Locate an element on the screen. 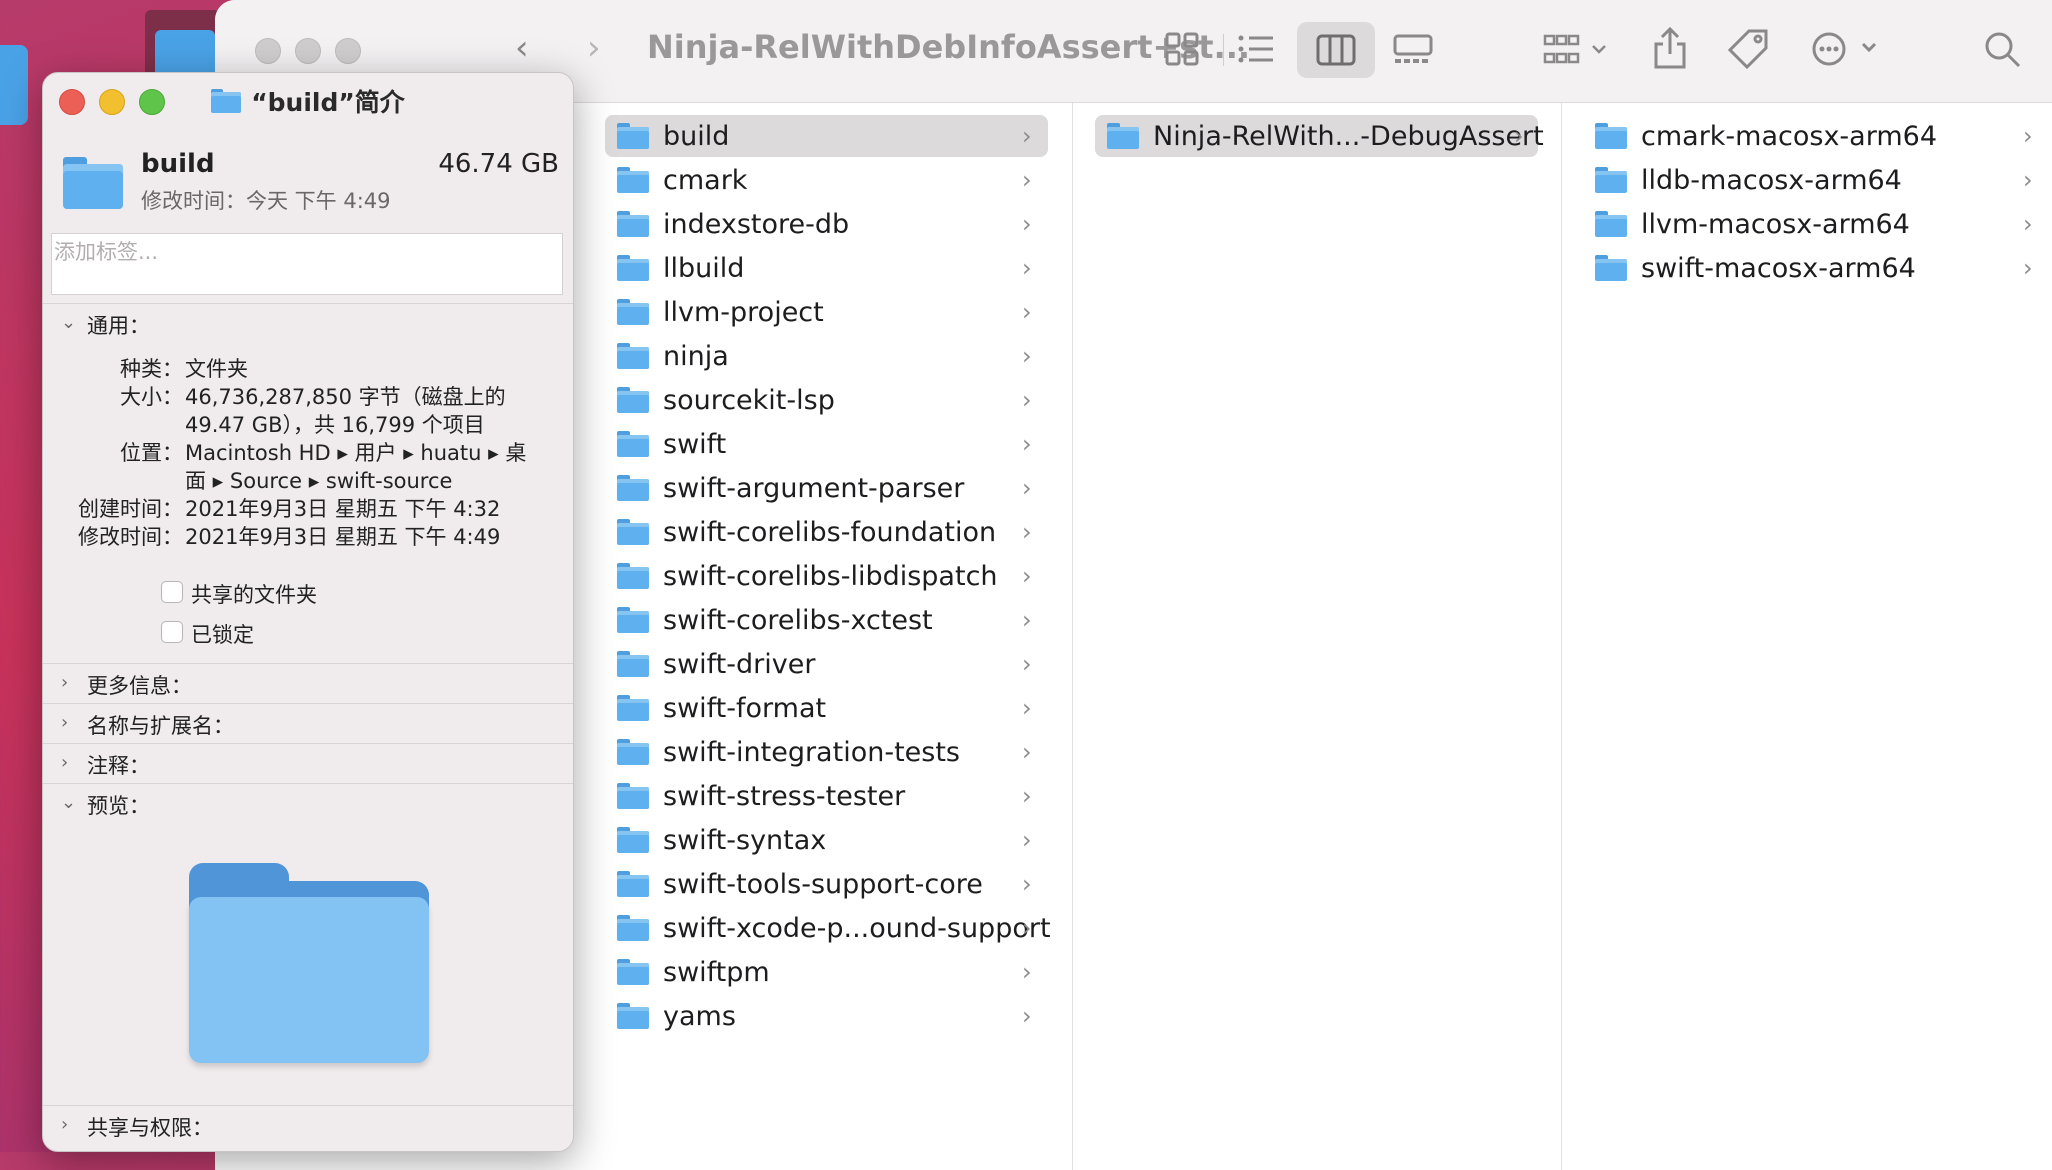 The width and height of the screenshot is (2052, 1170). folder-name: swift-format is located at coordinates (745, 708).